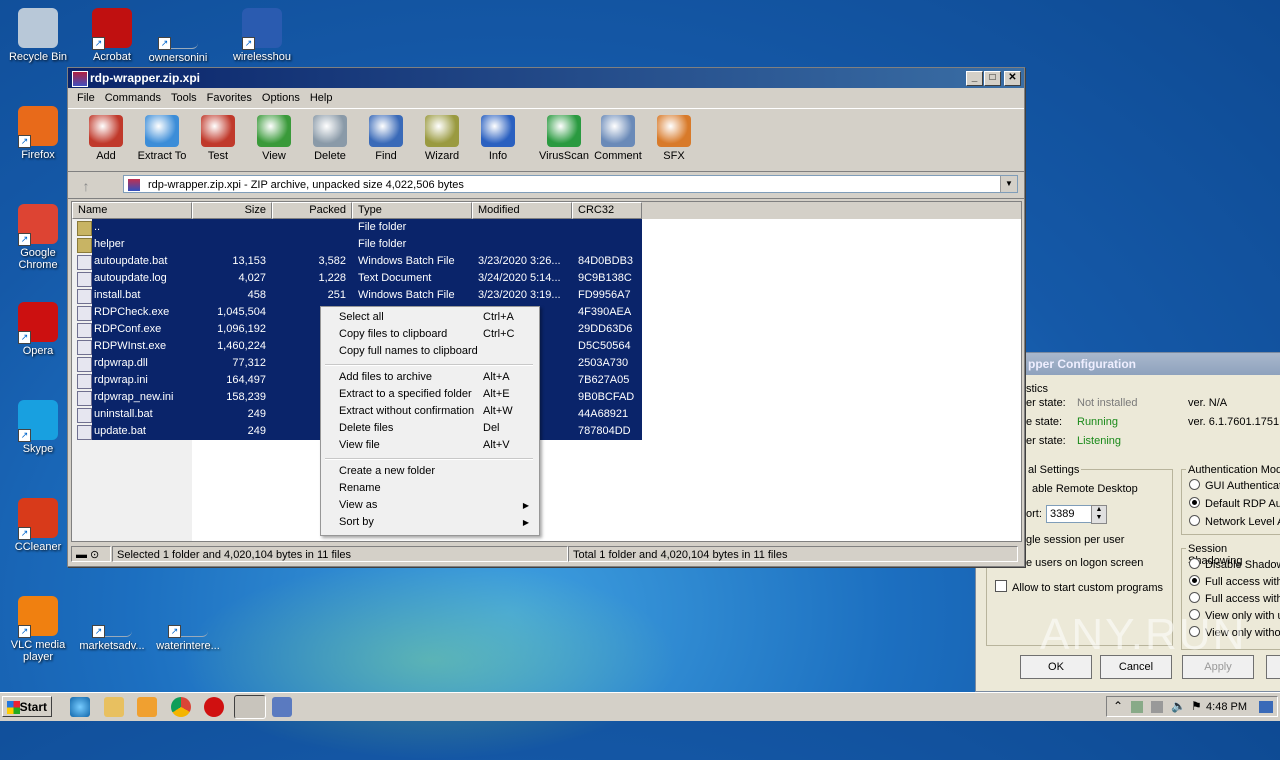 The height and width of the screenshot is (760, 1280). I want to click on desktop-icon-4: ↗ Firefox, so click(38, 133).